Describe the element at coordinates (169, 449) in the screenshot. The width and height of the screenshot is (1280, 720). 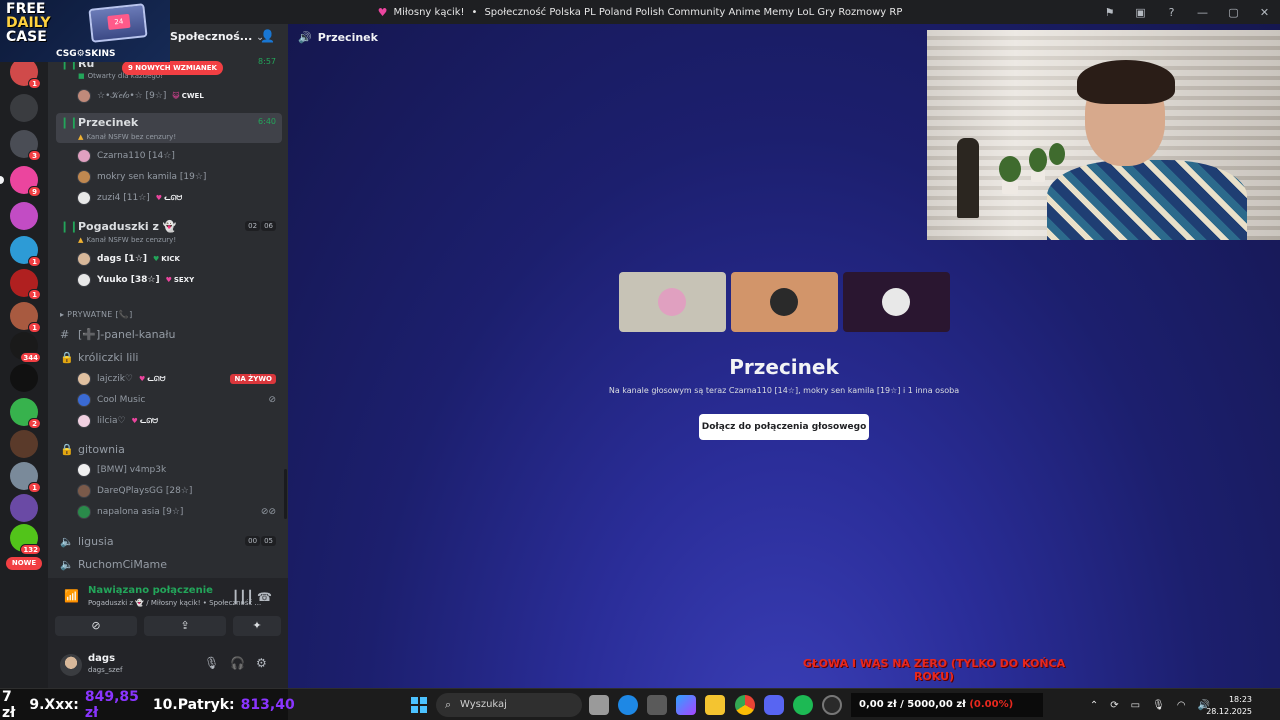
I see `channel-gitownia: 🔒 gitownia` at that location.